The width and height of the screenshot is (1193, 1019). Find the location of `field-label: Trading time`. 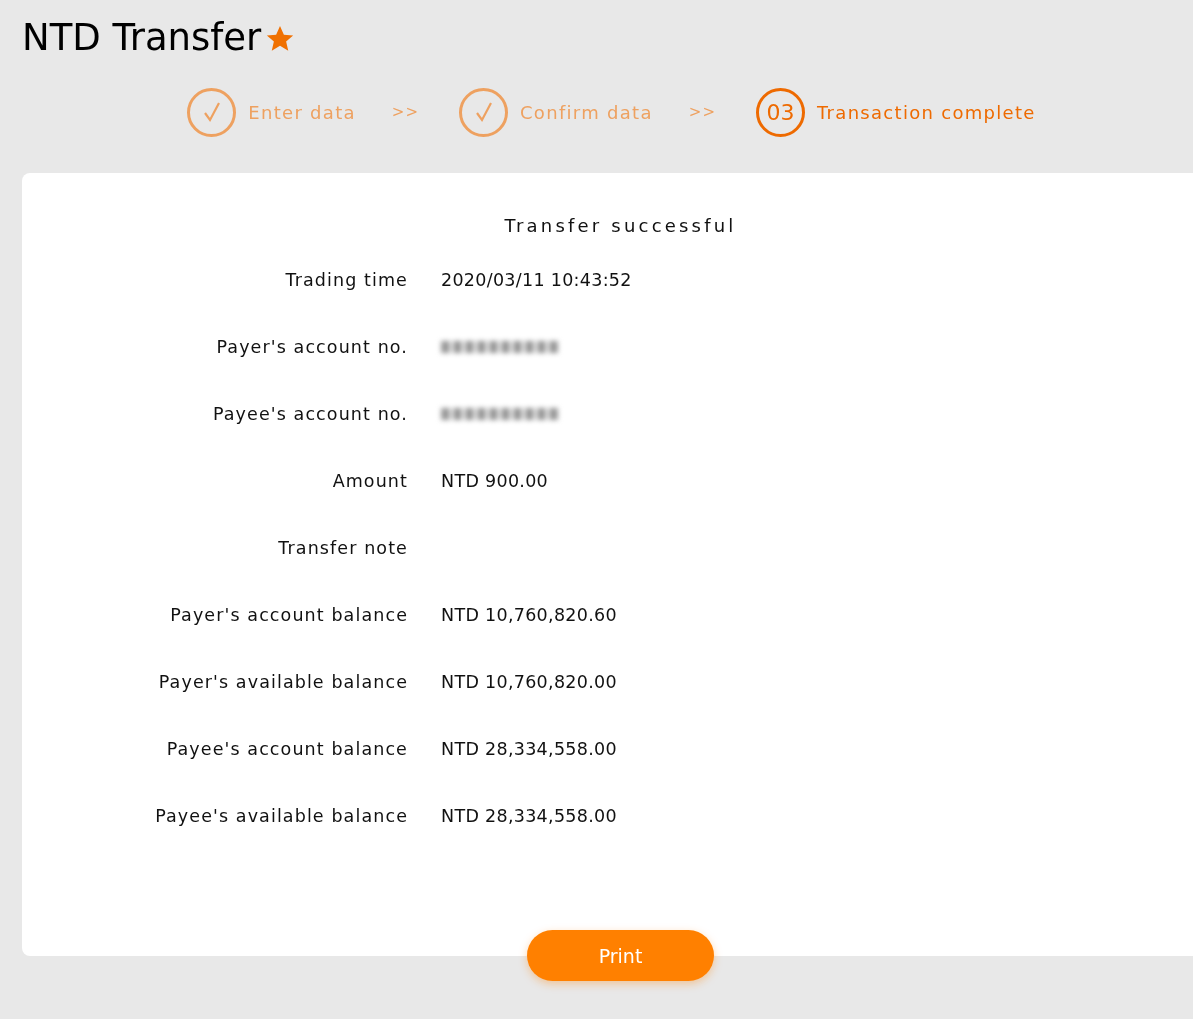

field-label: Trading time is located at coordinates (346, 280).